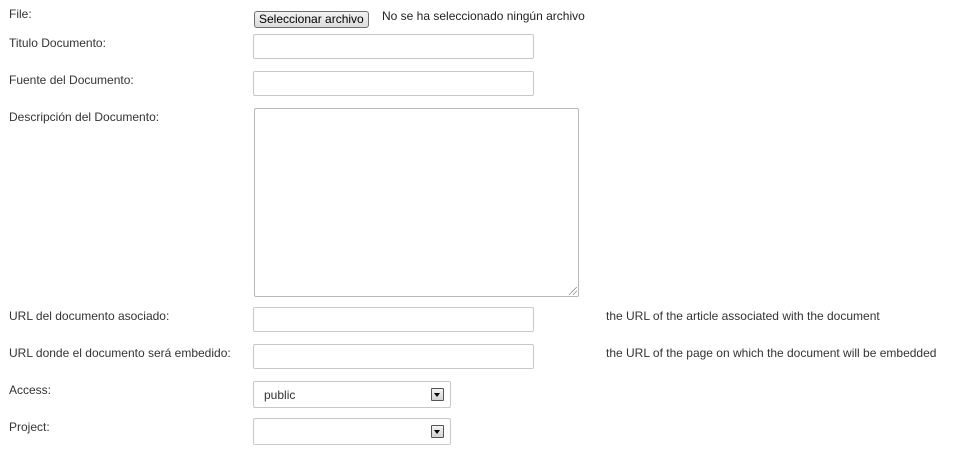 This screenshot has width=973, height=449. What do you see at coordinates (57, 43) in the screenshot?
I see `titulo-label: Titulo Documento:` at bounding box center [57, 43].